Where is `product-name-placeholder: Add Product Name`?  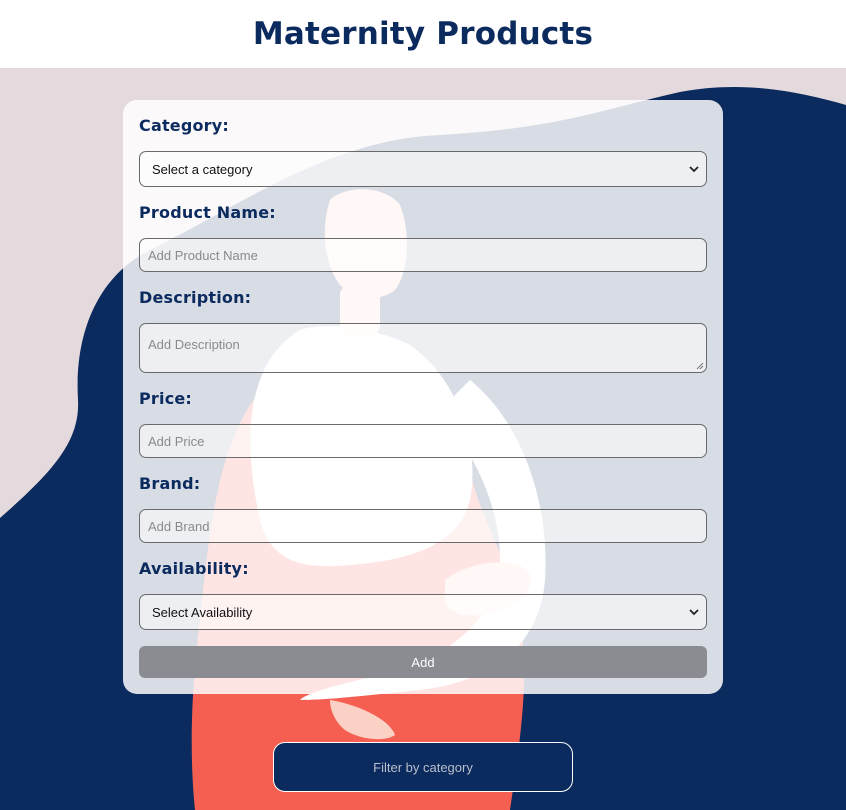 product-name-placeholder: Add Product Name is located at coordinates (203, 255).